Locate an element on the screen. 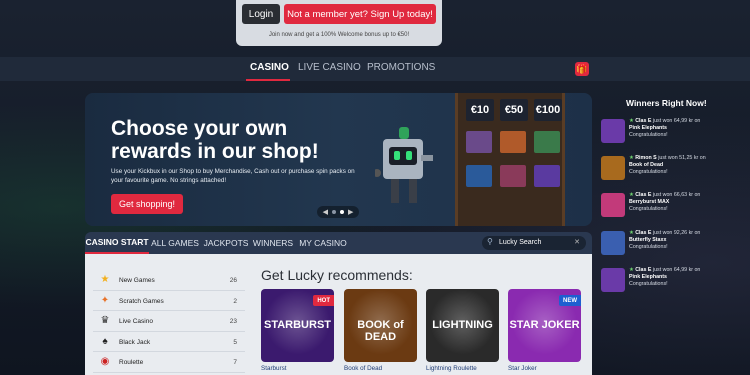  category-item: ★ New Games 26 is located at coordinates (169, 280).